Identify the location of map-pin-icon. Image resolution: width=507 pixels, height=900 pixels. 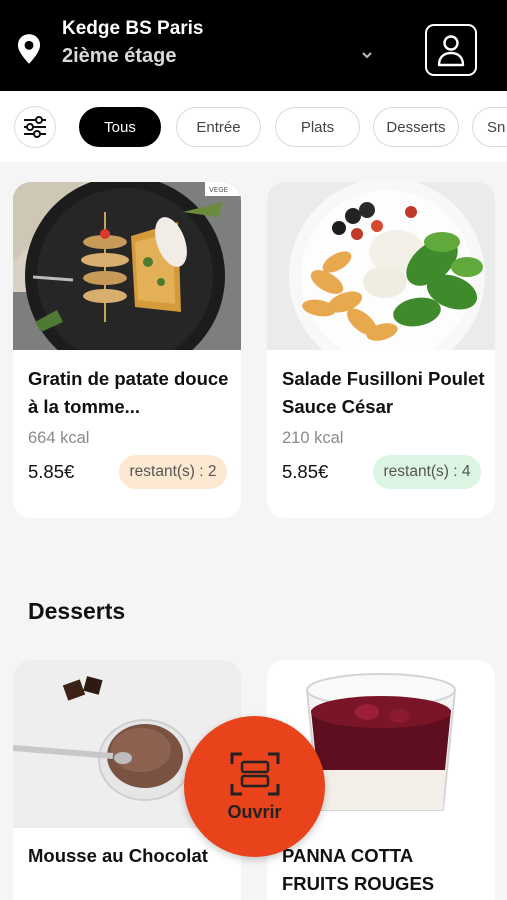
(29, 49).